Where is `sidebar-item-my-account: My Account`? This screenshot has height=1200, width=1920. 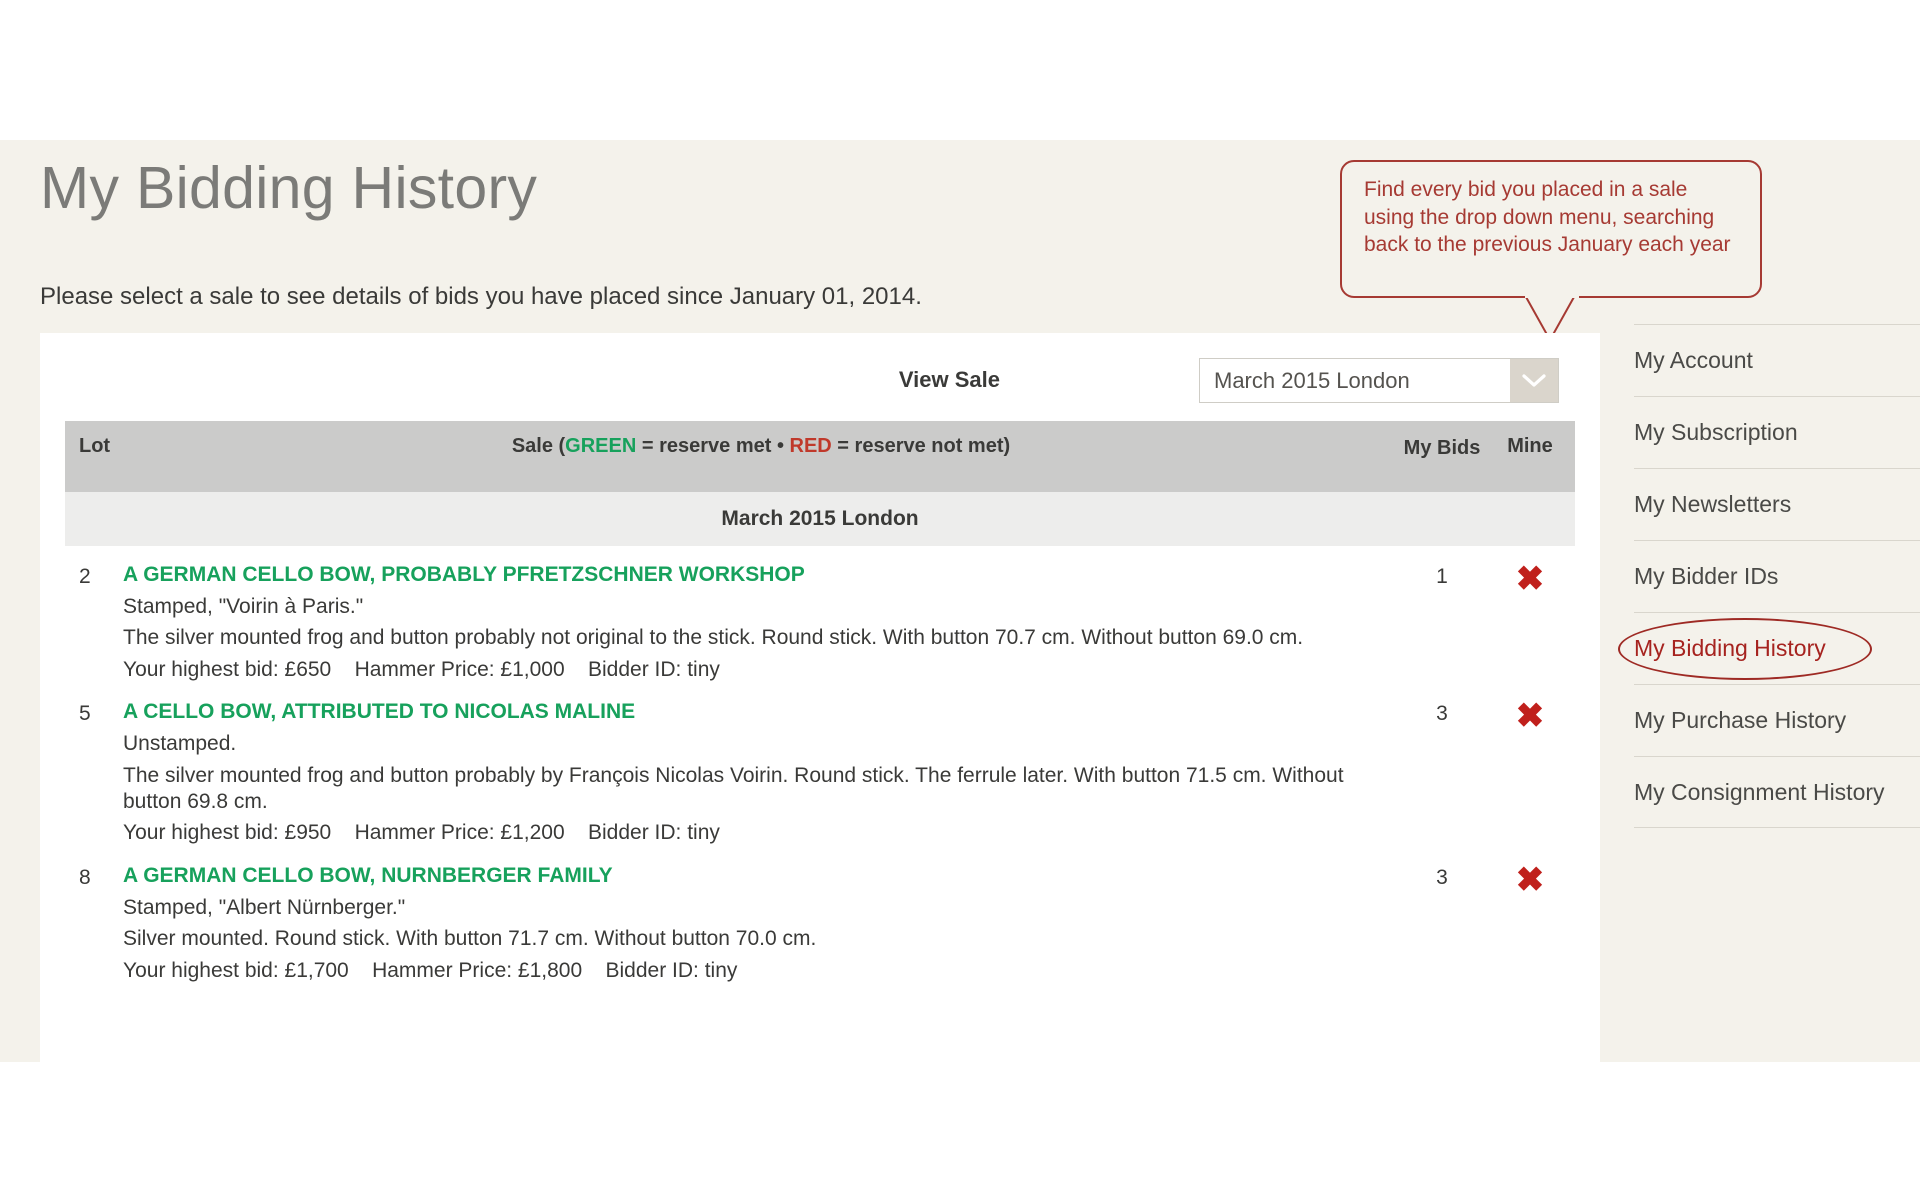
sidebar-item-my-account: My Account is located at coordinates (1777, 360).